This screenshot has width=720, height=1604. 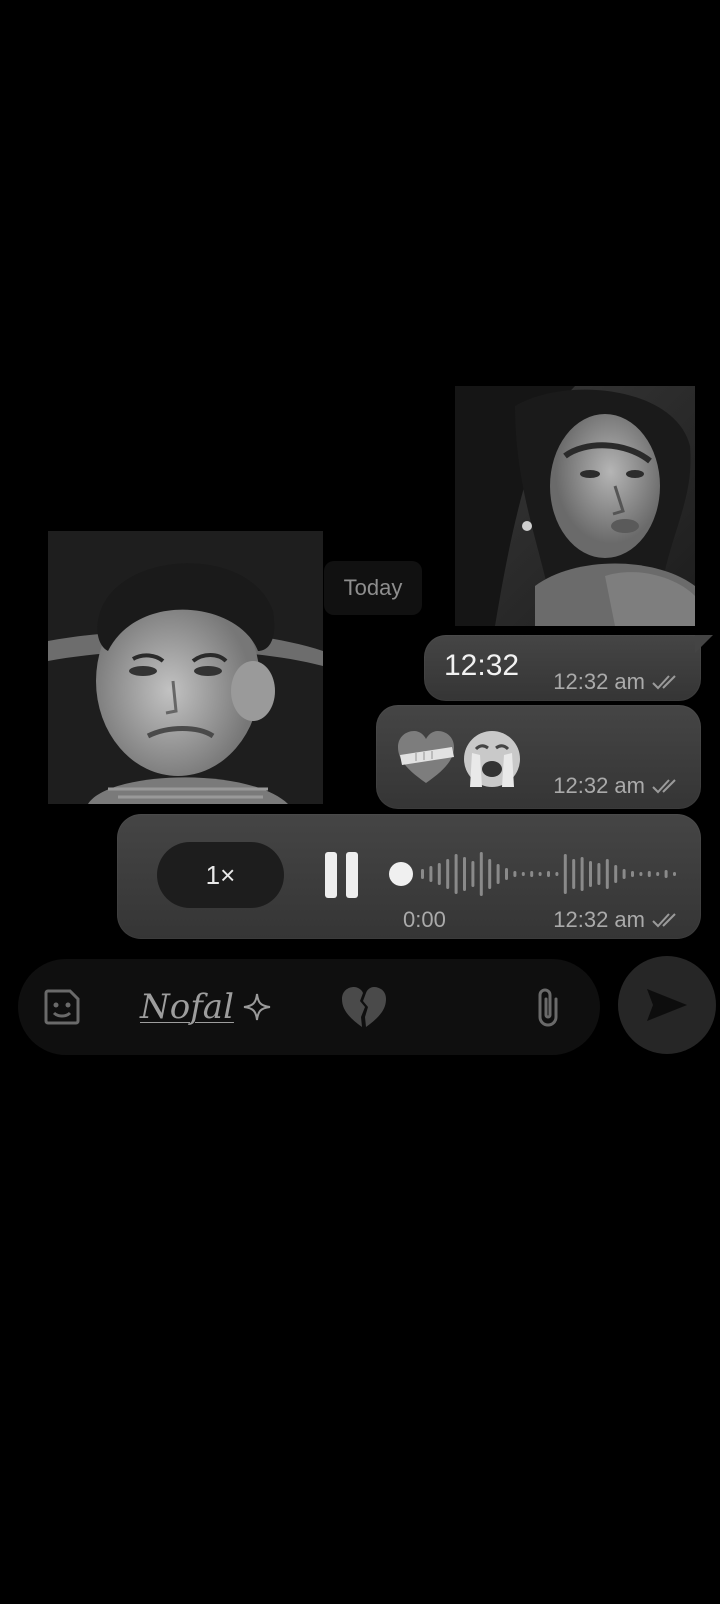 What do you see at coordinates (364, 1007) in the screenshot?
I see `broken-heart-icon` at bounding box center [364, 1007].